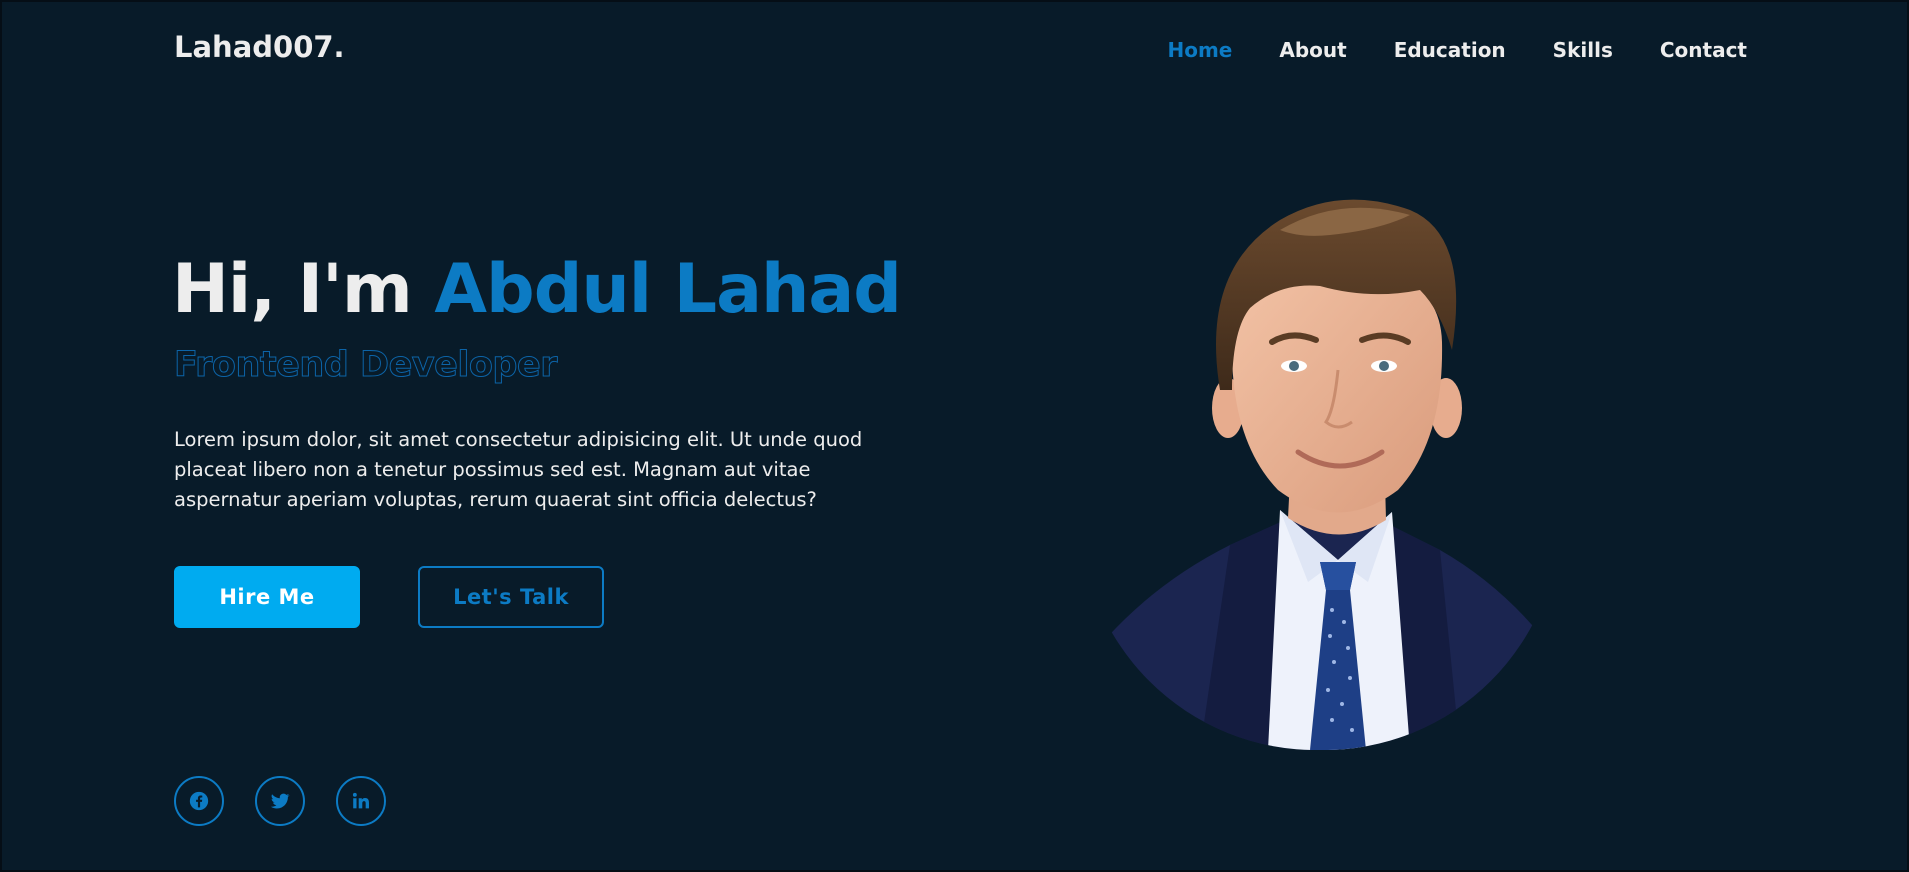 This screenshot has height=872, width=1909. What do you see at coordinates (1312, 50) in the screenshot?
I see `nav-item-about: About` at bounding box center [1312, 50].